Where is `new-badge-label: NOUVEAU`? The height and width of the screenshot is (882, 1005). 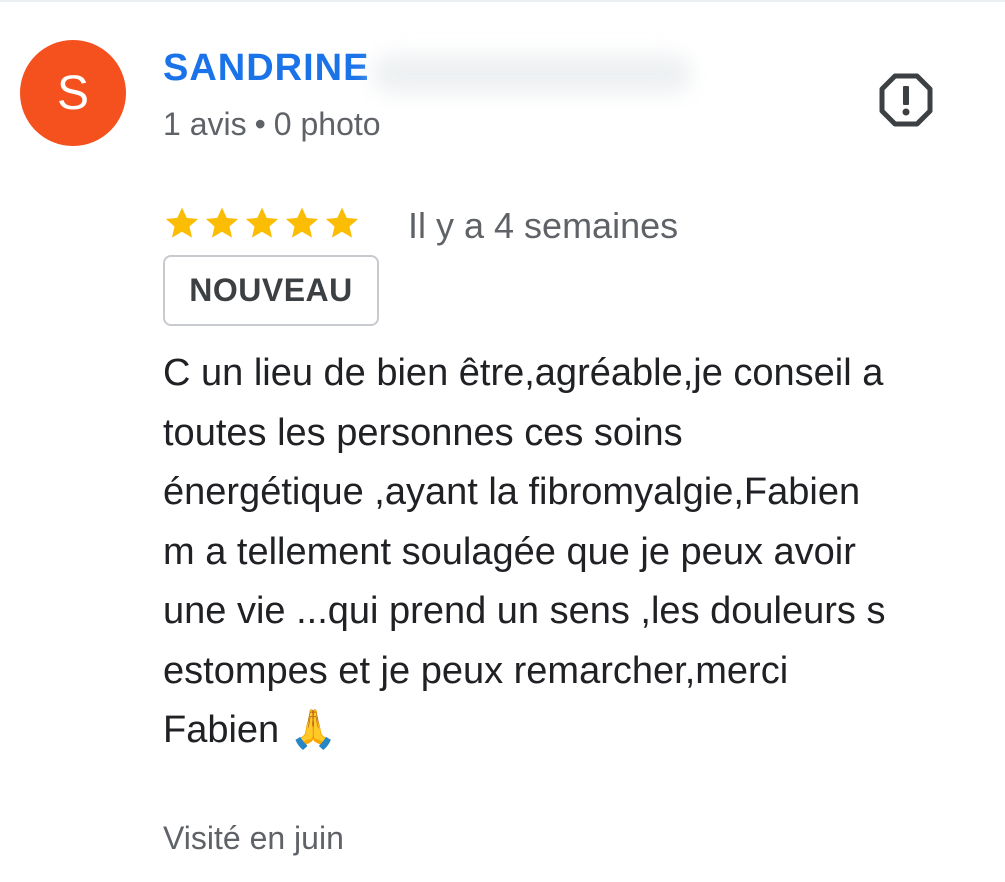 new-badge-label: NOUVEAU is located at coordinates (271, 290).